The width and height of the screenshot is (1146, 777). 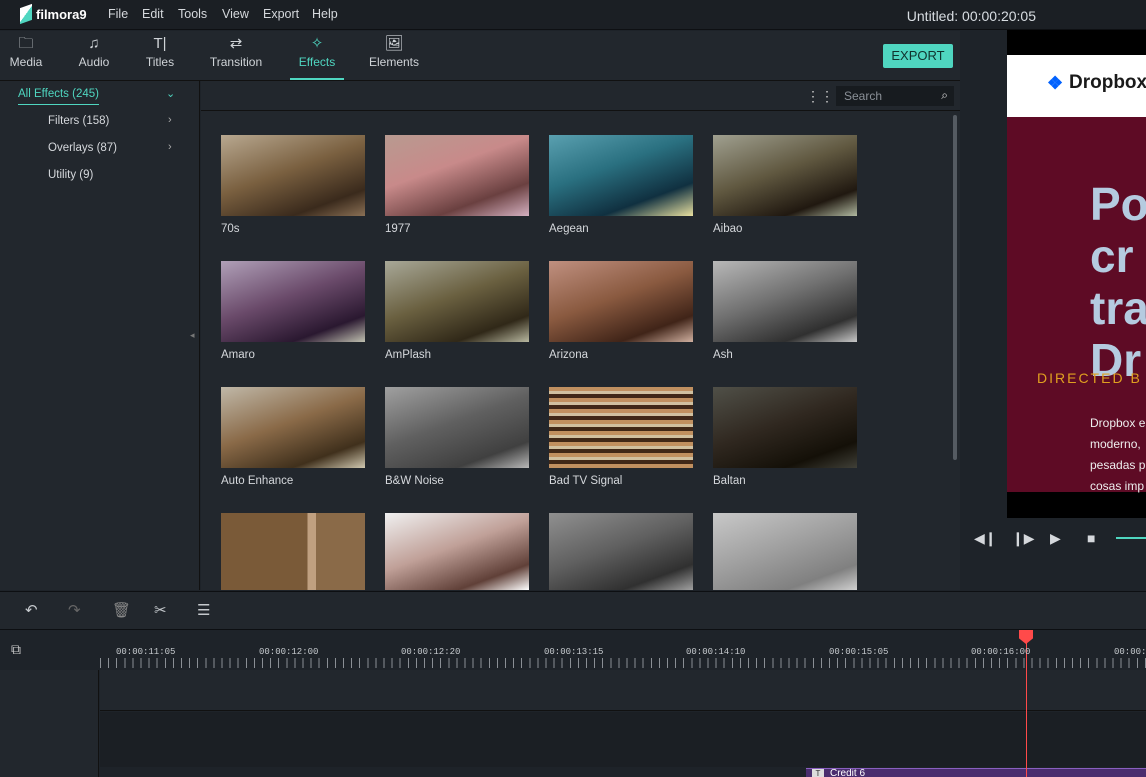 I want to click on effect-label: Bad TV Signal, so click(x=586, y=481).